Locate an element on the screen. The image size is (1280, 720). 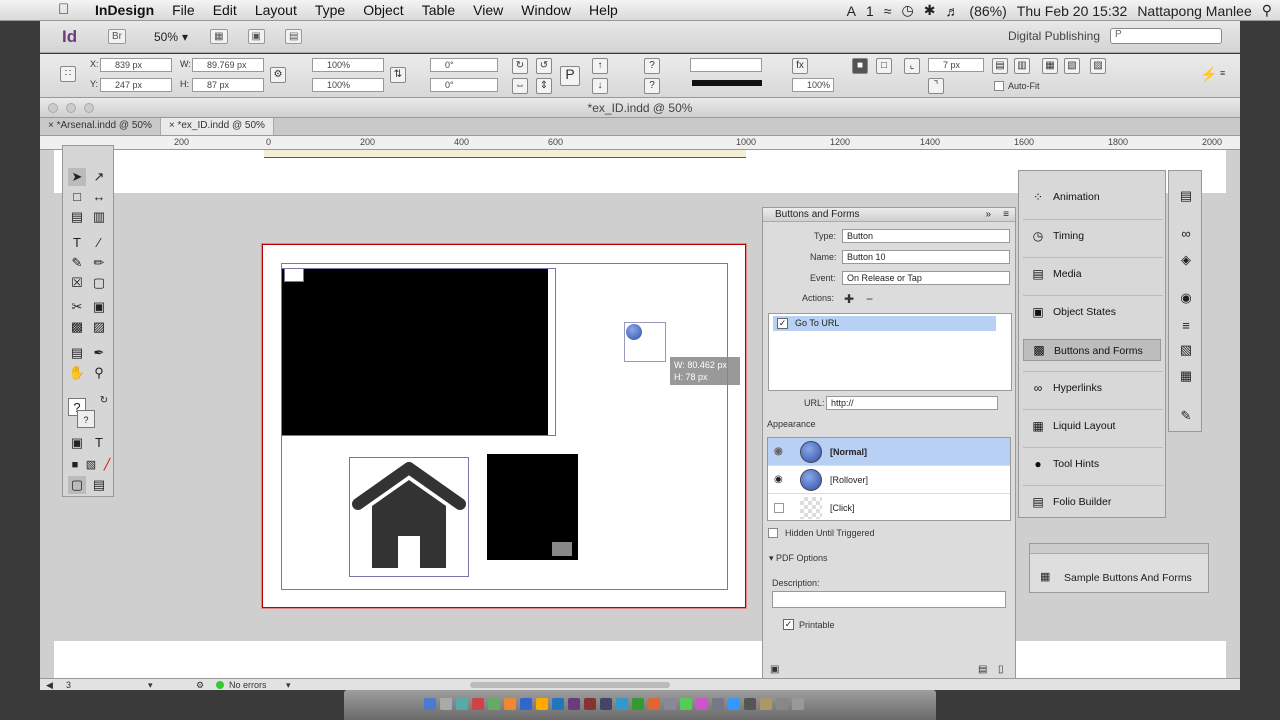
rotate-field: 0° is located at coordinates (464, 65).